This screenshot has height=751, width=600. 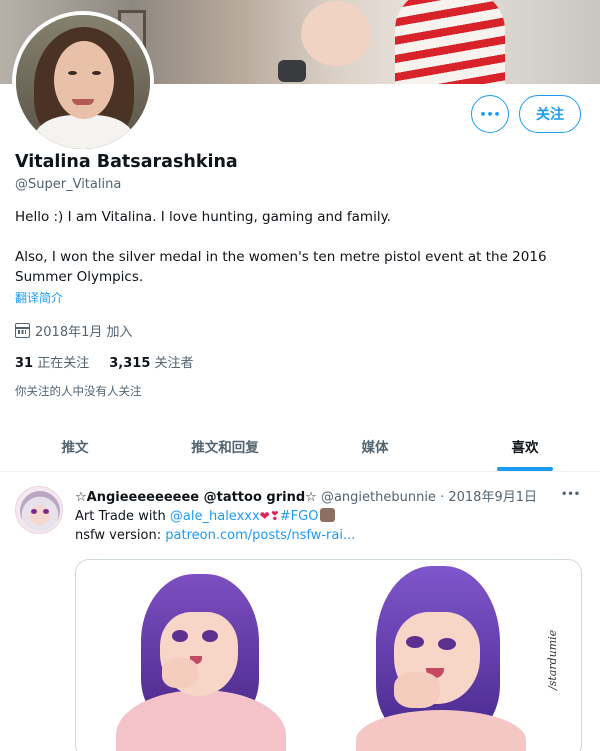 What do you see at coordinates (450, 42) in the screenshot?
I see `banner-striped-shirt` at bounding box center [450, 42].